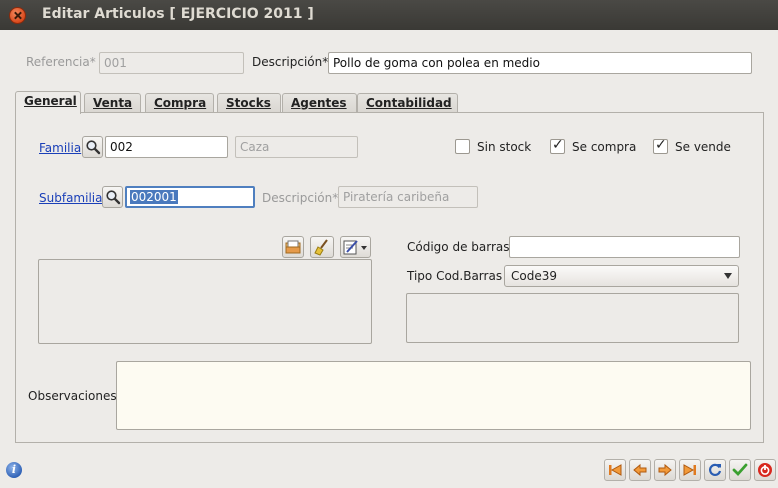  Describe the element at coordinates (319, 103) in the screenshot. I see `tab-agentes: Agentes` at that location.